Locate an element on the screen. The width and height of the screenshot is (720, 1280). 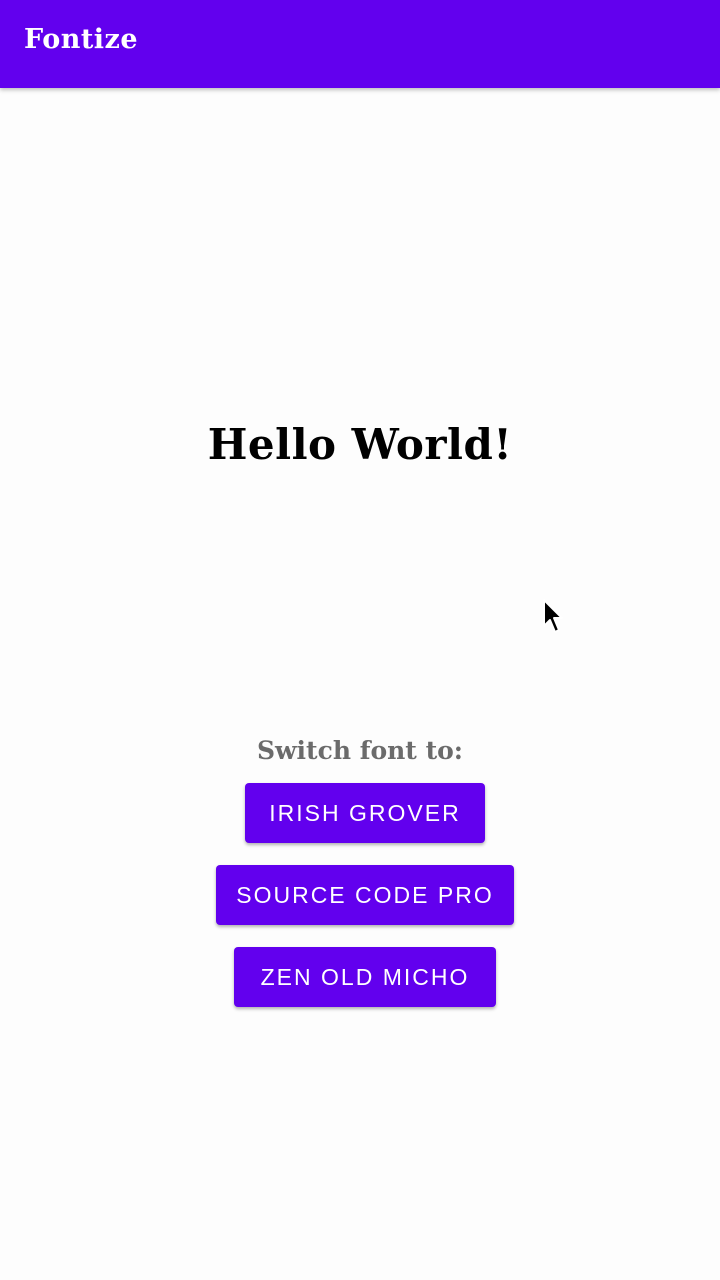
mouse-pointer-icon is located at coordinates (553, 616).